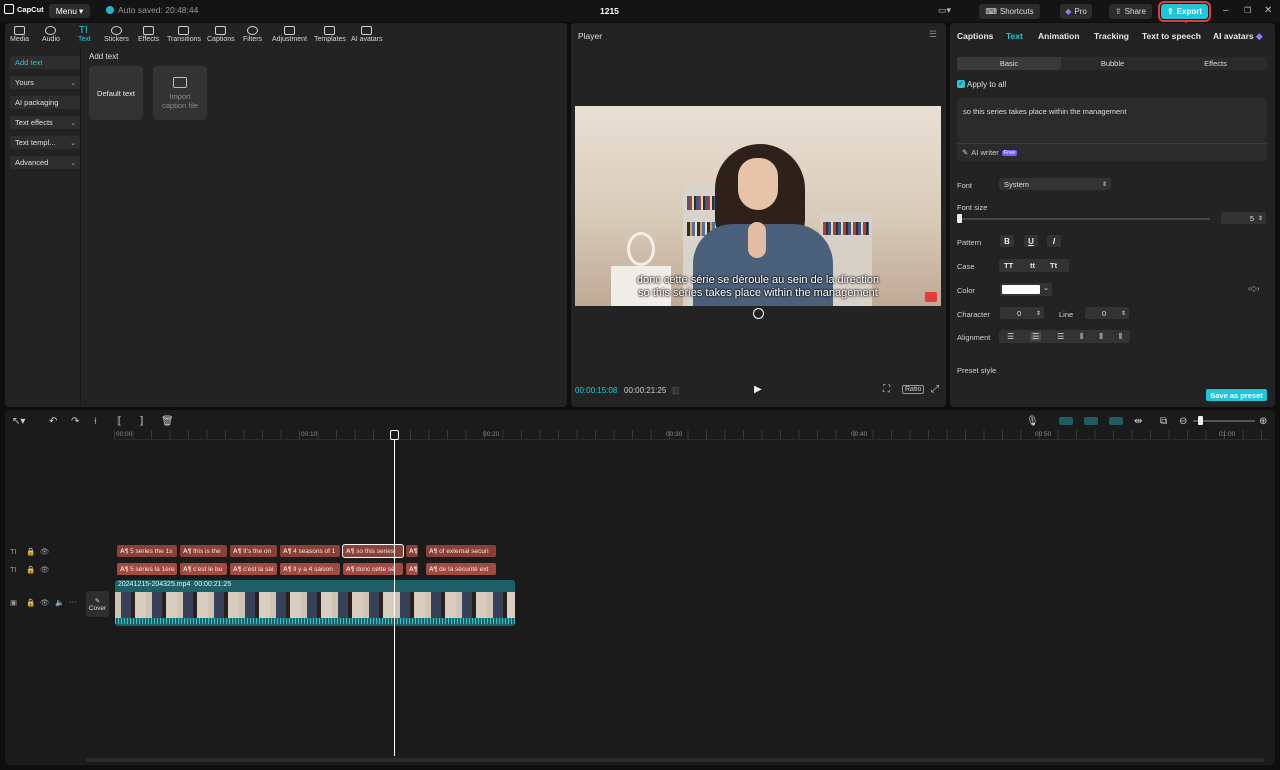  Describe the element at coordinates (1138, 421) in the screenshot. I see `align-icon: ⇹` at that location.